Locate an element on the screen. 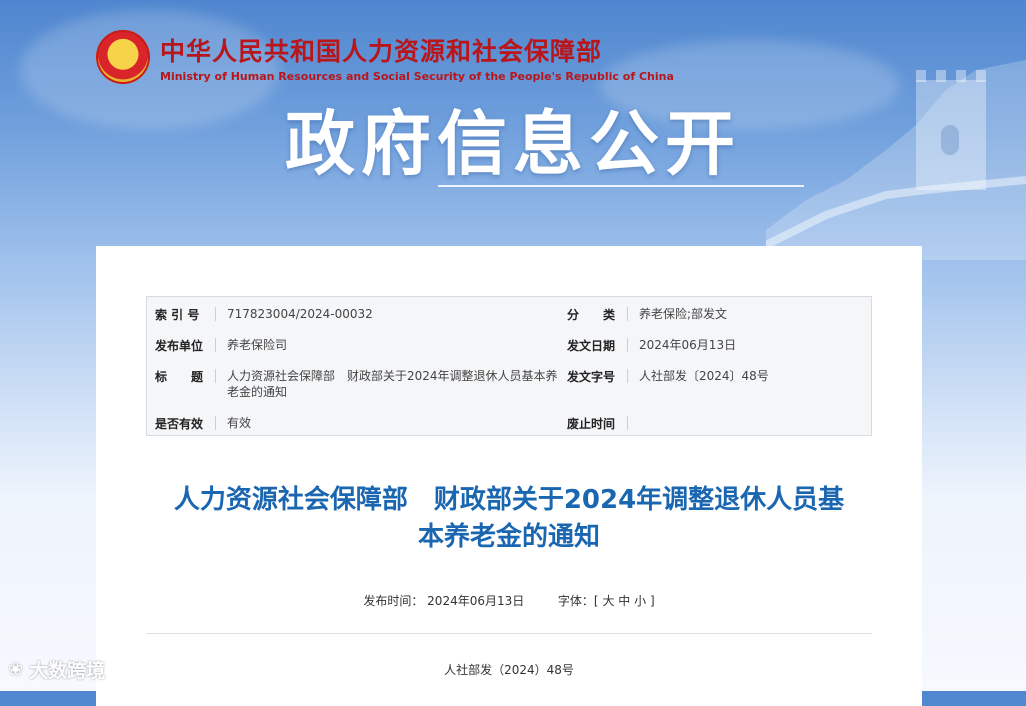 This screenshot has height=706, width=1026. banner-divider is located at coordinates (621, 186).